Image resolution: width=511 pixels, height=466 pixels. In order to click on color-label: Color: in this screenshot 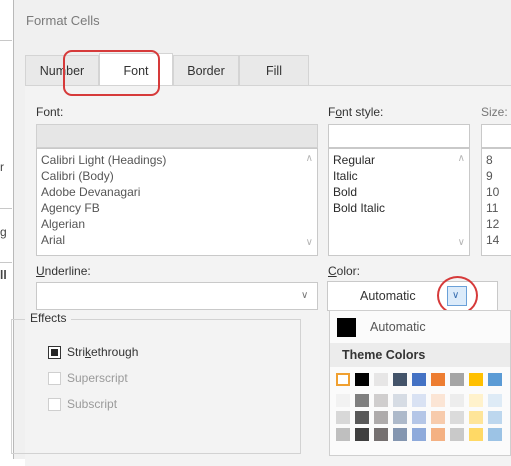, I will do `click(344, 271)`.